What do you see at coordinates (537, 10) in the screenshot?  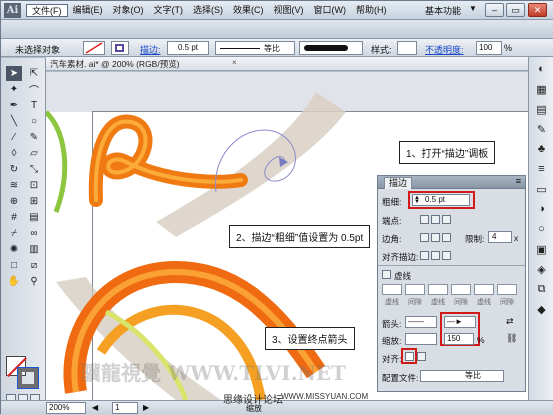 I see `close-button: ✕` at bounding box center [537, 10].